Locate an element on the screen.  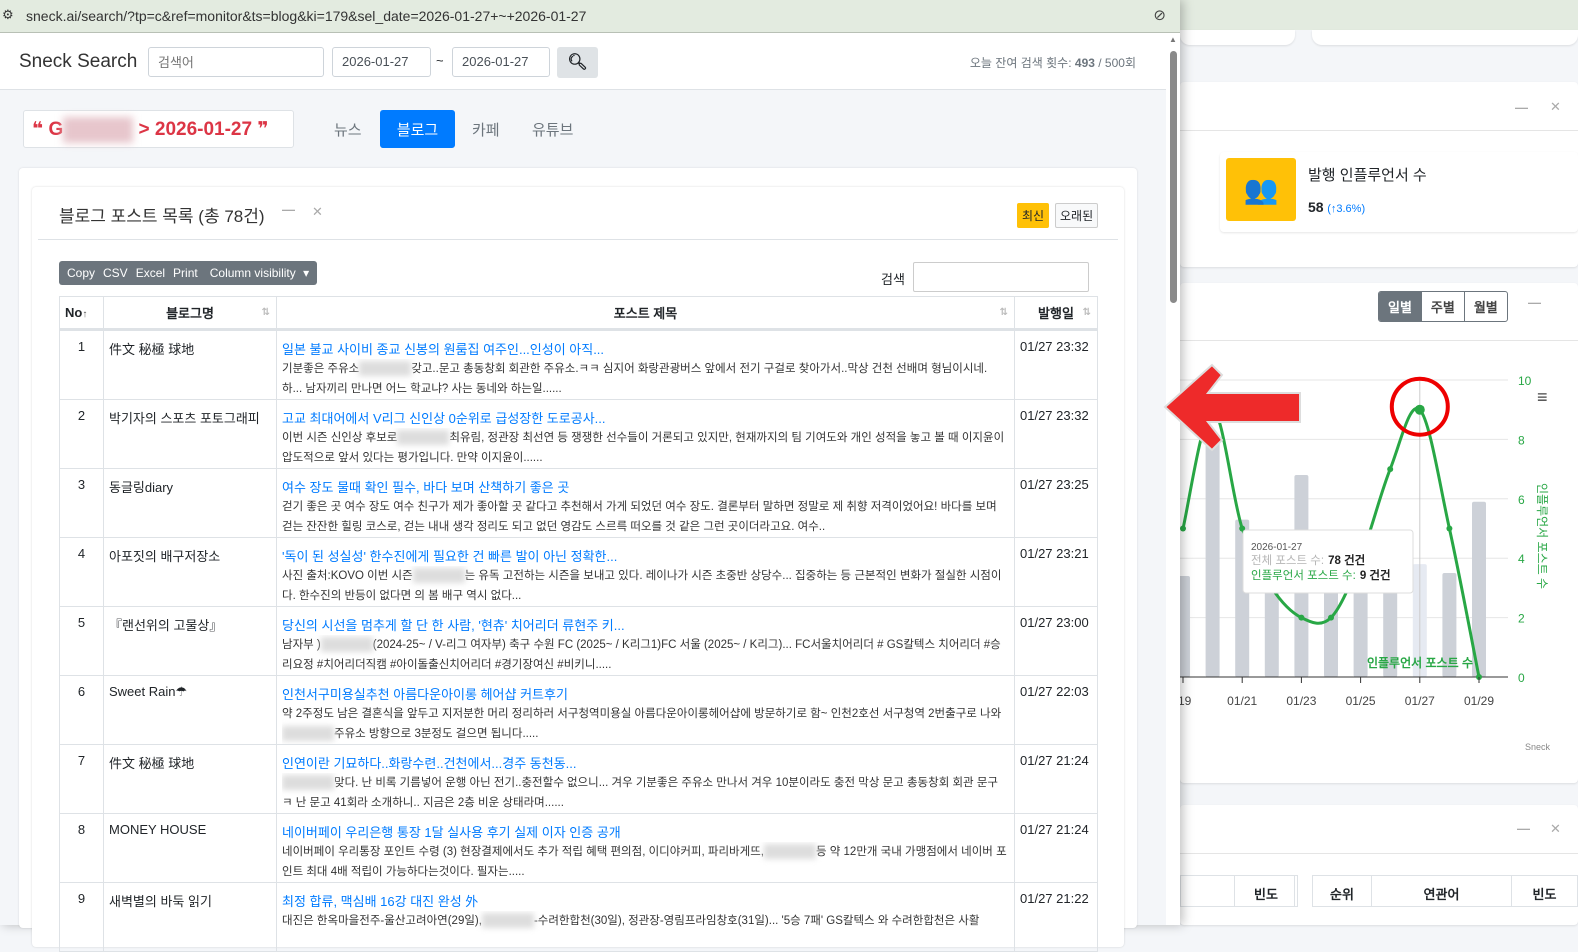
row-blog-name: 아포짓의 배구저장소 is located at coordinates (190, 572).